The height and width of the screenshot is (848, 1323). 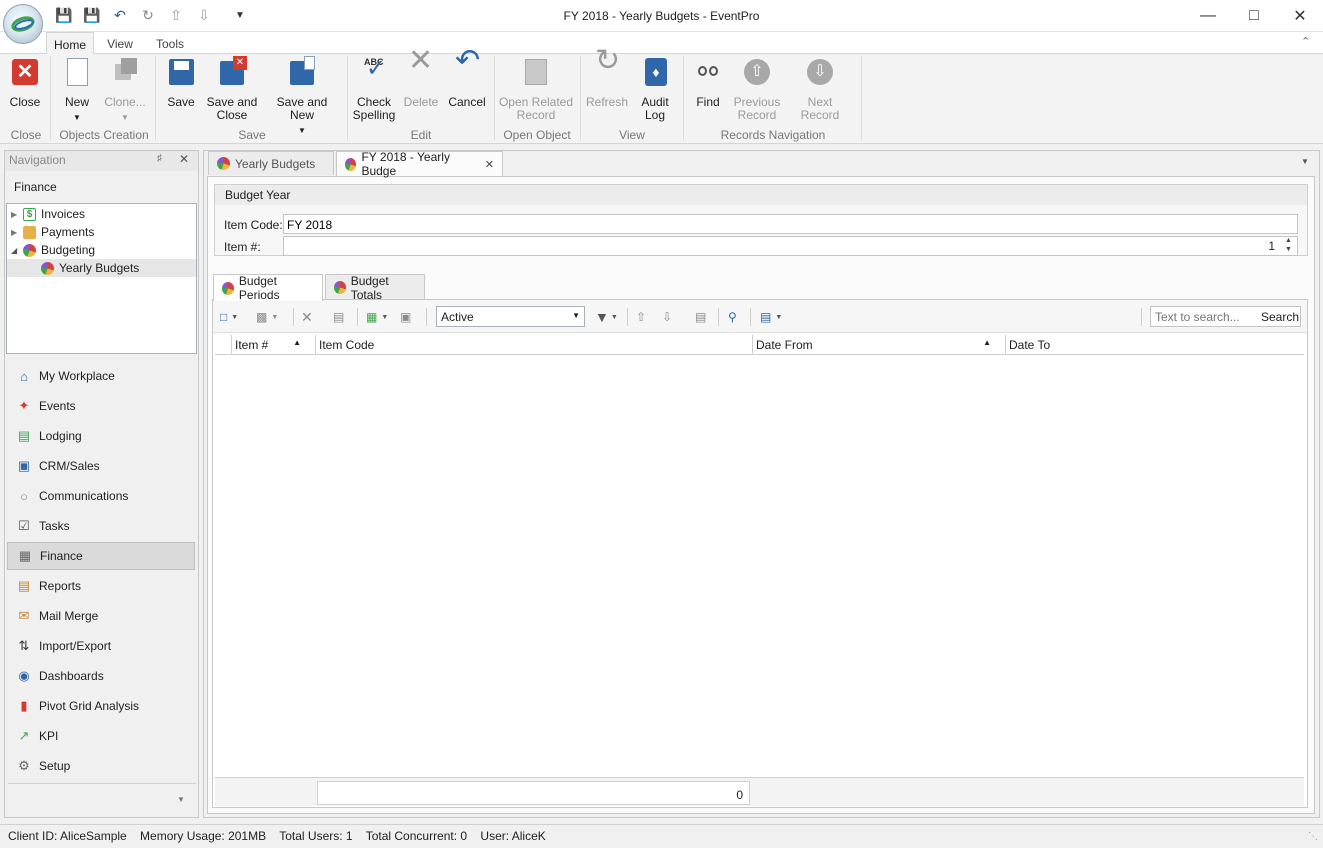 What do you see at coordinates (267, 317) in the screenshot?
I see `grid-clone-icon: ▩ ▼` at bounding box center [267, 317].